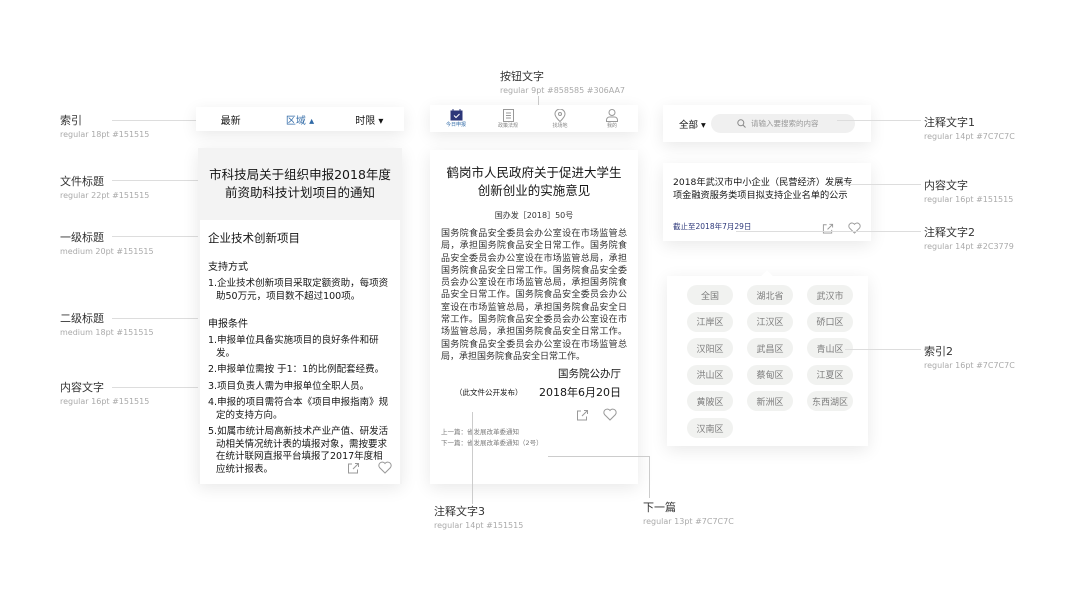 This screenshot has width=1067, height=600. What do you see at coordinates (770, 374) in the screenshot?
I see `region-chip: 蔡甸区` at bounding box center [770, 374].